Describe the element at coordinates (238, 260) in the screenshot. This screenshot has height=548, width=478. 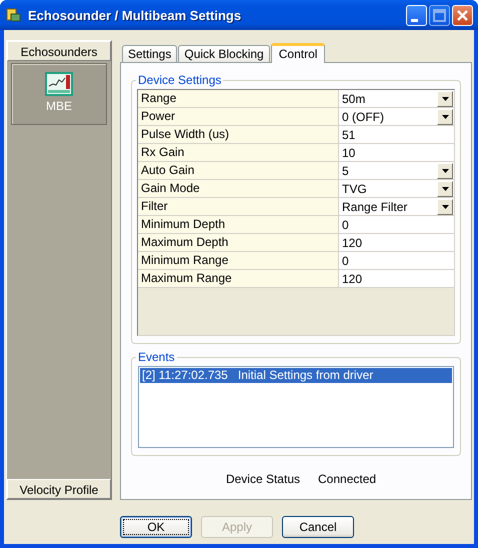
I see `property-name: Minimum Range` at that location.